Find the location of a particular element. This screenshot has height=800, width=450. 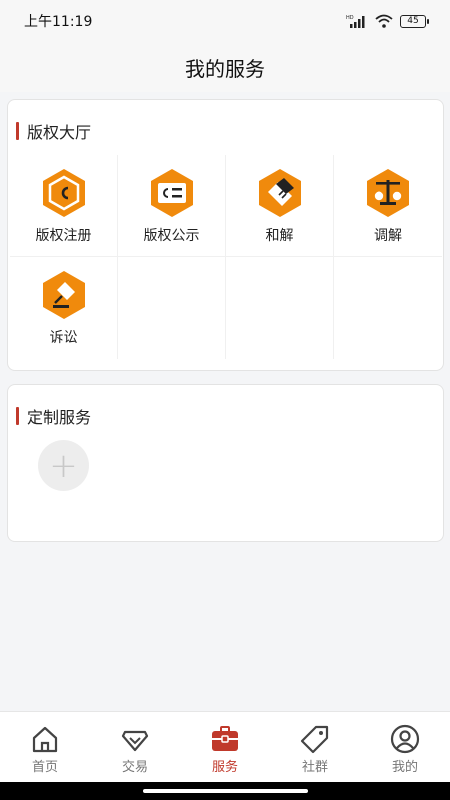

system-navigation-bar is located at coordinates (225, 791).